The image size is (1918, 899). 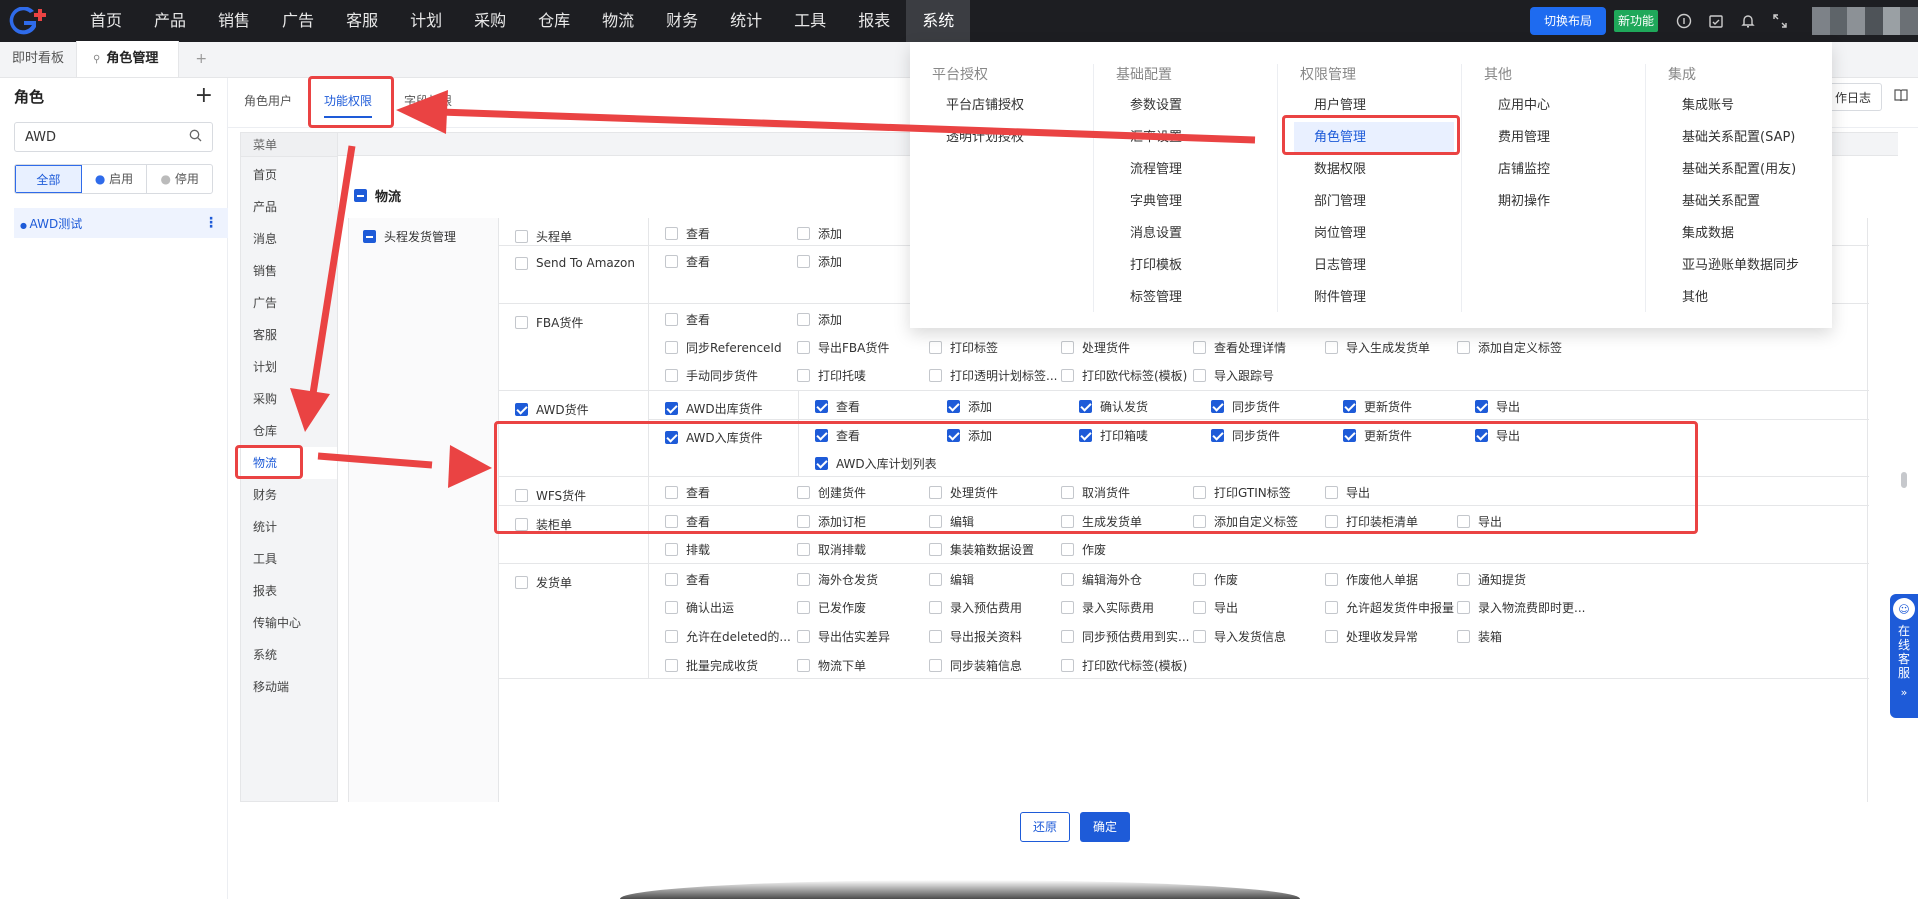 I want to click on group-first-leg-shipping: 头程发货管理, so click(x=409, y=236).